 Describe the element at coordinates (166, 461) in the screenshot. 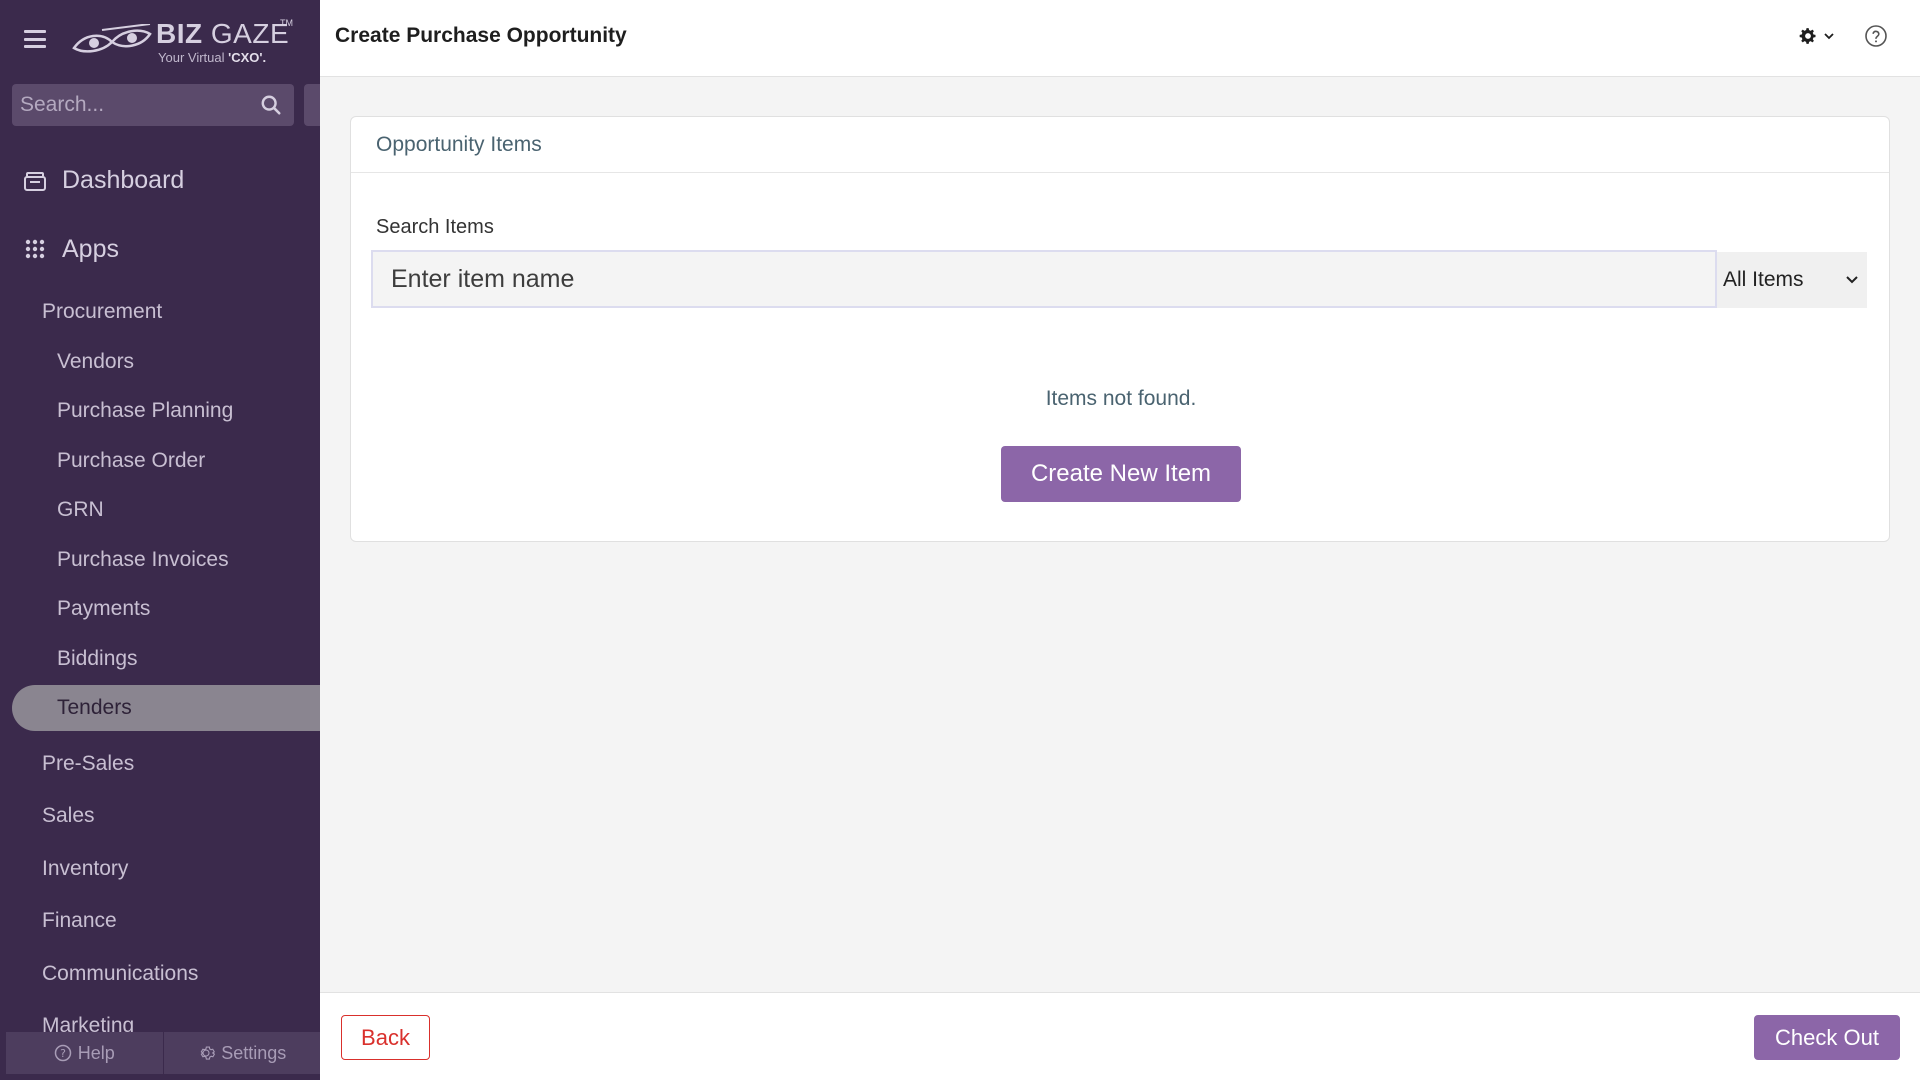

I see `sidebar-item-purchase-order: Purchase Order` at that location.